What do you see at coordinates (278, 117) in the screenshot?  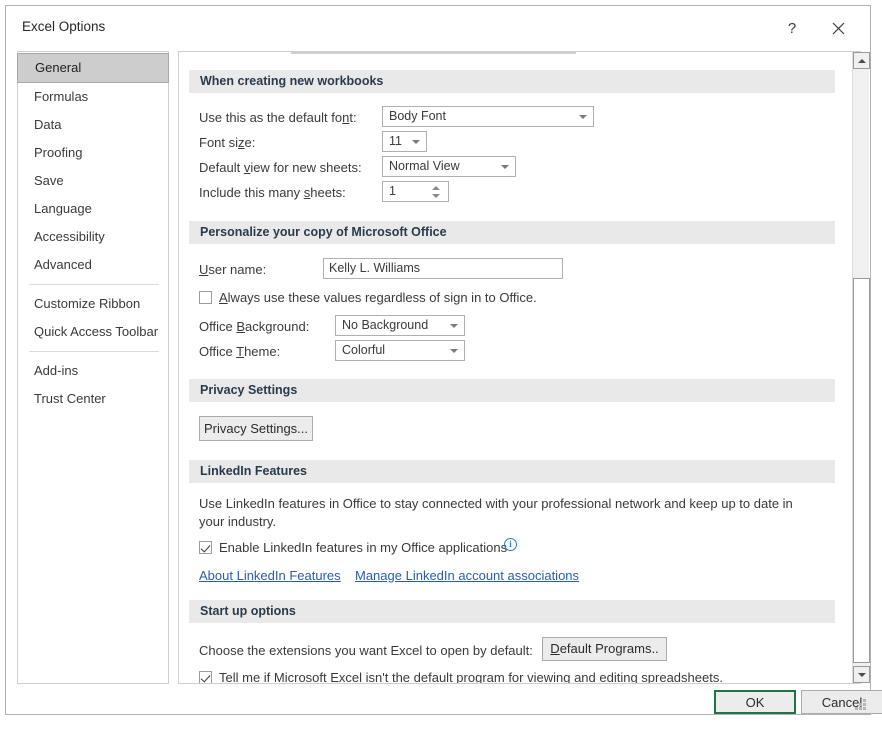 I see `default-font-label: Use this as the default font:` at bounding box center [278, 117].